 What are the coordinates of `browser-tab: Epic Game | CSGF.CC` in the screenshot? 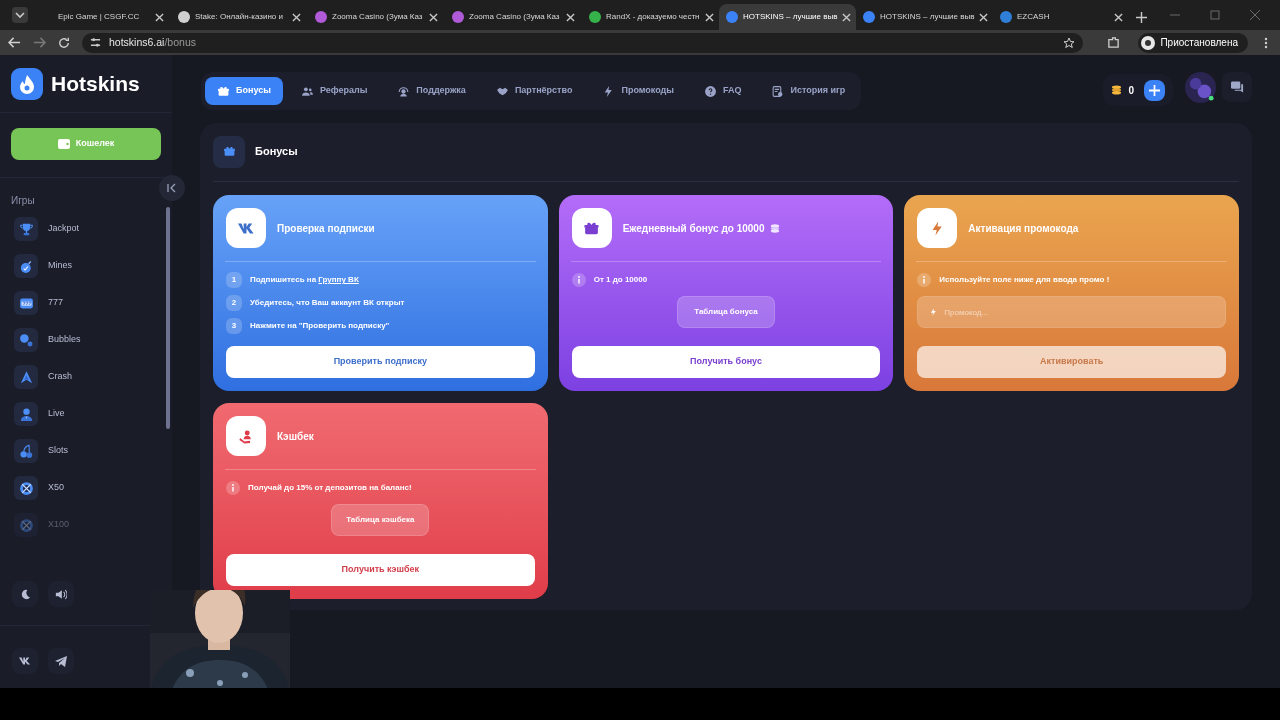 It's located at (102, 17).